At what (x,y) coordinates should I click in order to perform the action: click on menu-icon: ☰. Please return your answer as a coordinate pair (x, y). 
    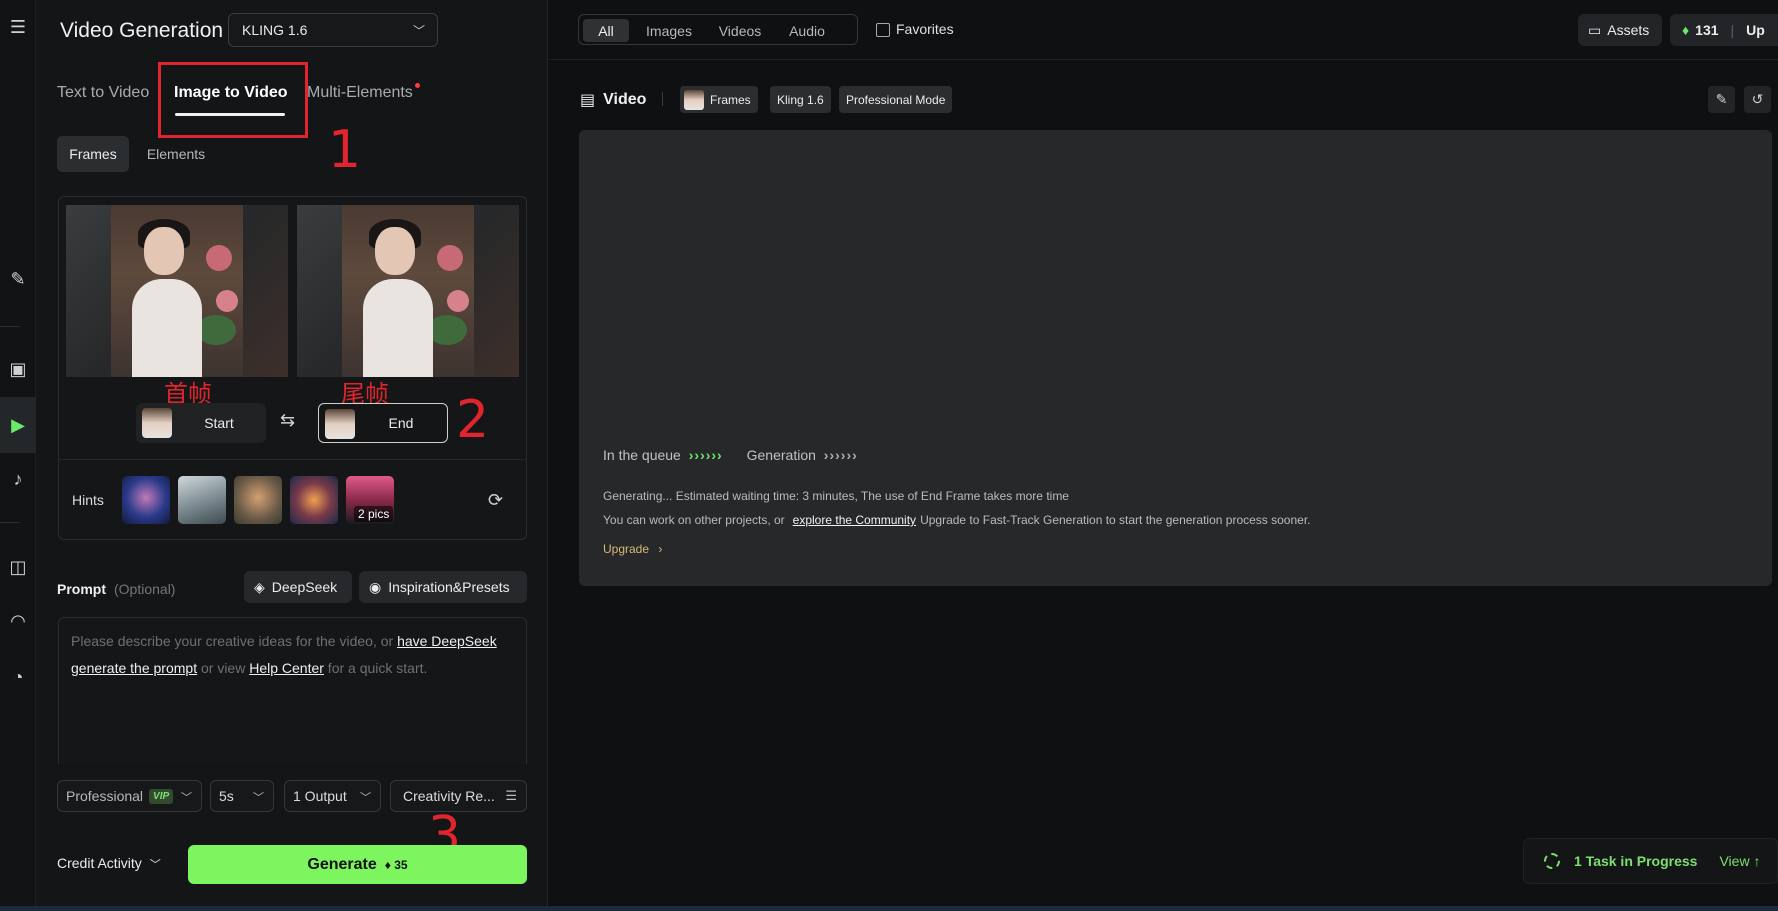
    Looking at the image, I should click on (18, 27).